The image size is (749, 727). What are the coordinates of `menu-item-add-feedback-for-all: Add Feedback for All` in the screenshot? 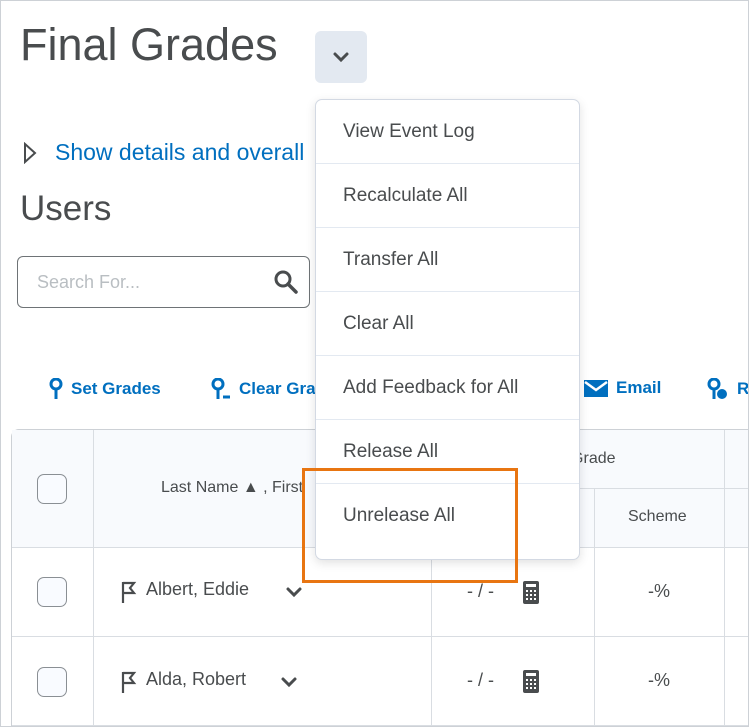 It's located at (447, 388).